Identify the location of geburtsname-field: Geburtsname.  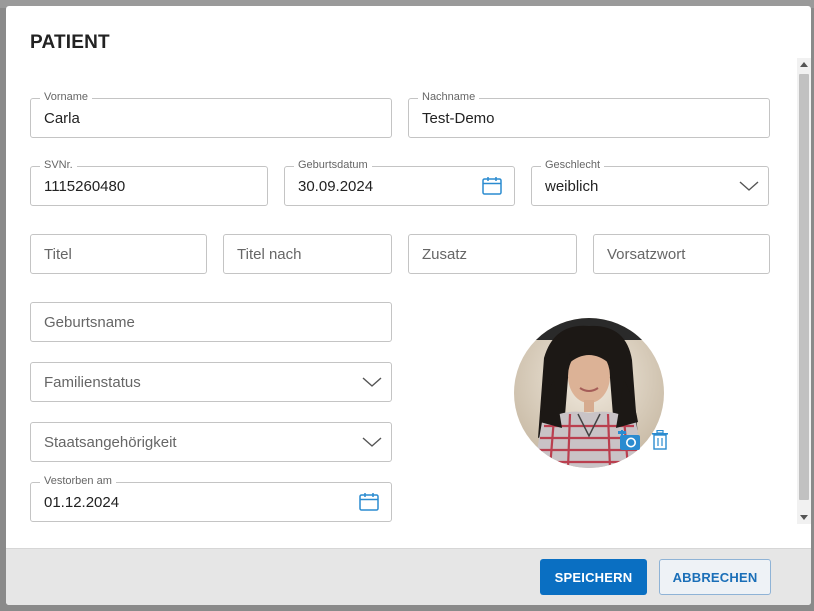
(211, 322).